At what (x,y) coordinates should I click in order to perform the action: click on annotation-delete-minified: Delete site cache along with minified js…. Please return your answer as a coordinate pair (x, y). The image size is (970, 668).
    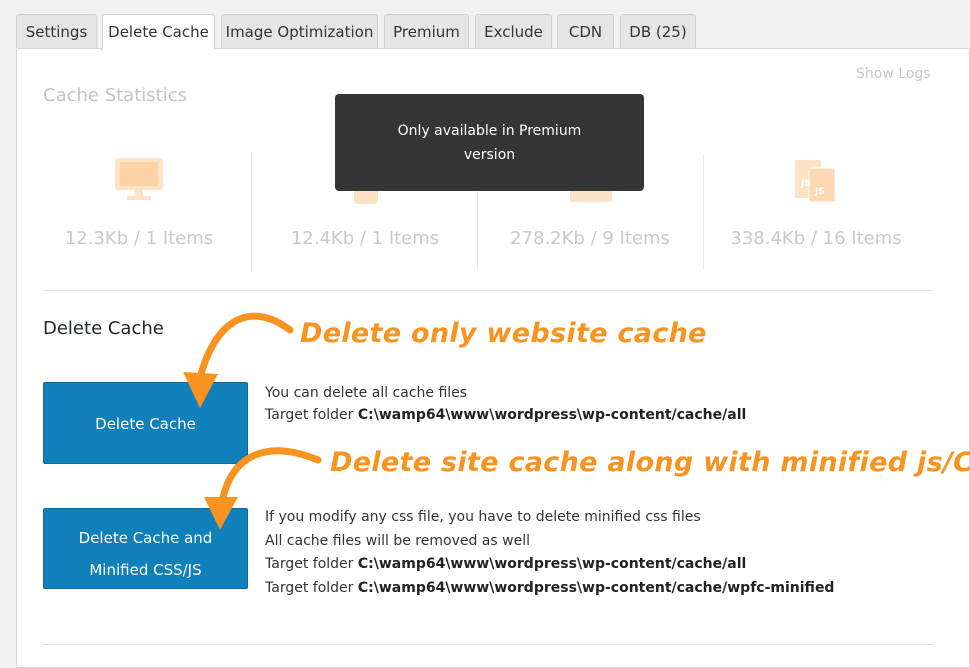
    Looking at the image, I should click on (650, 462).